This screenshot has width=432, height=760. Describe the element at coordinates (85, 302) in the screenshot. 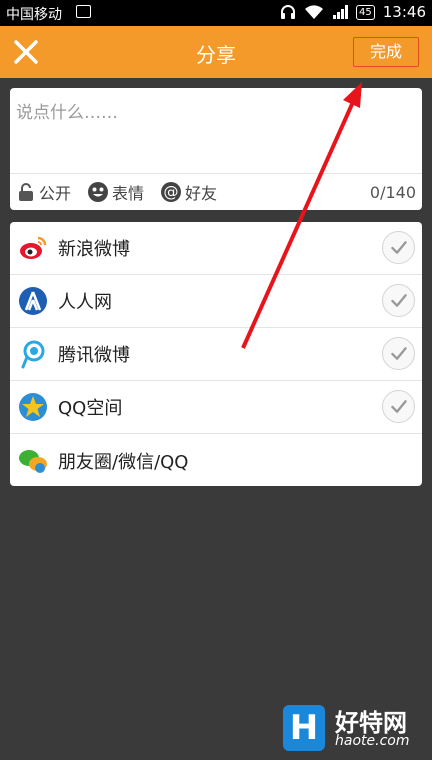

I see `share-target-label: 人人网` at that location.